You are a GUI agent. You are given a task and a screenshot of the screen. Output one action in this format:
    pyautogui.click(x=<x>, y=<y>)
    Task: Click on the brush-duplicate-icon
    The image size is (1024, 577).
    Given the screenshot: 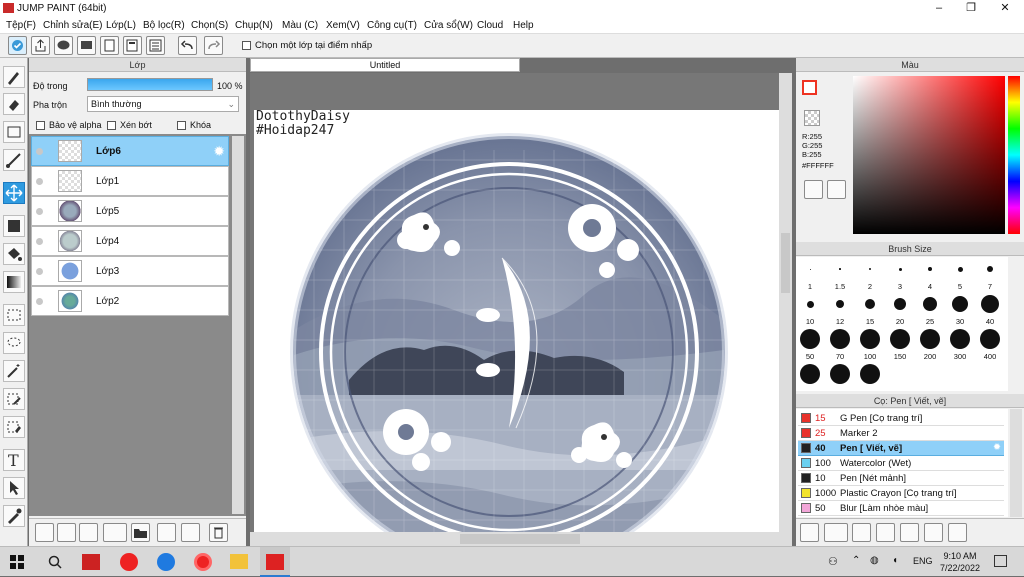 What is the action you would take?
    pyautogui.click(x=861, y=532)
    